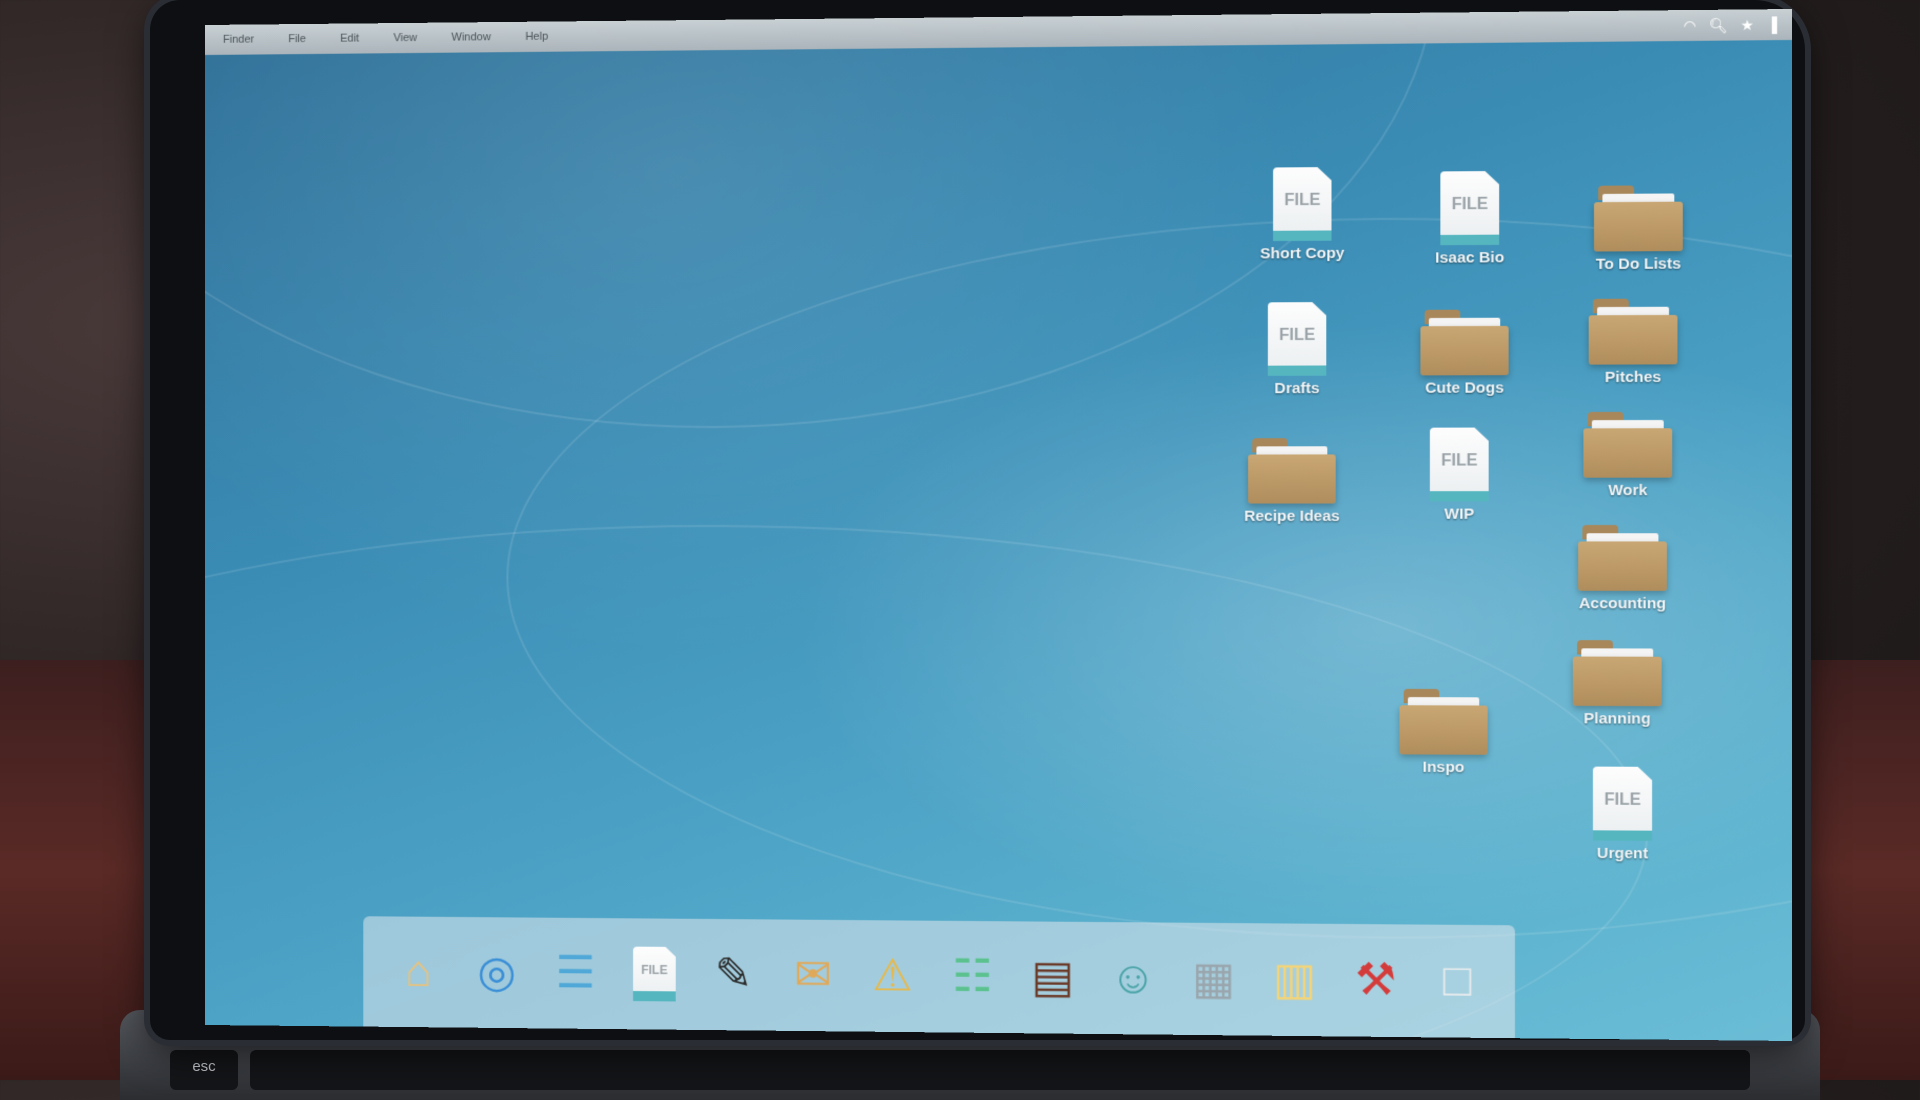 The height and width of the screenshot is (1100, 1920). Describe the element at coordinates (973, 977) in the screenshot. I see `chat-icon: ☷` at that location.